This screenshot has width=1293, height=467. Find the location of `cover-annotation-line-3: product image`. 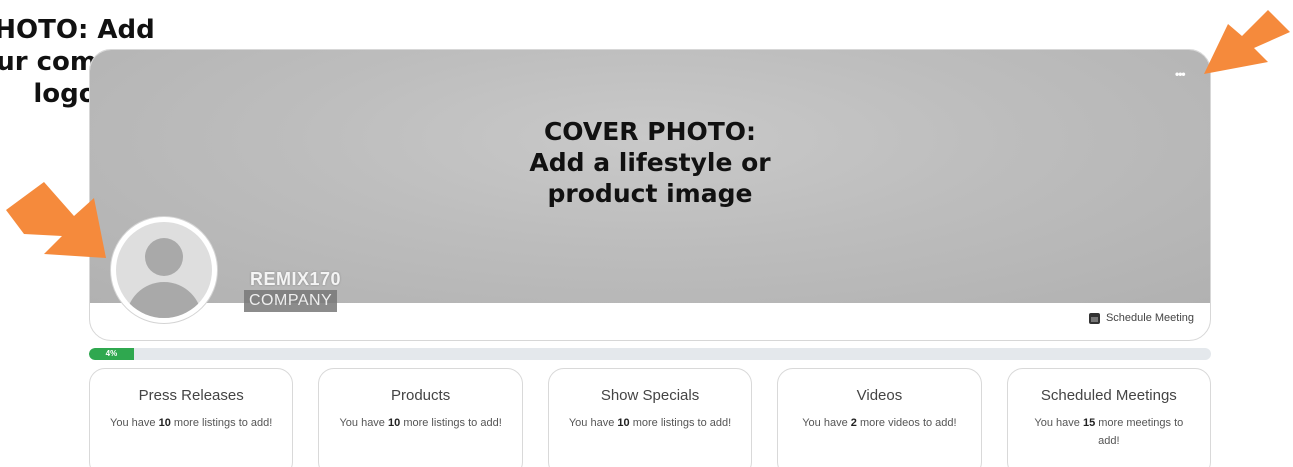

cover-annotation-line-3: product image is located at coordinates (650, 193).